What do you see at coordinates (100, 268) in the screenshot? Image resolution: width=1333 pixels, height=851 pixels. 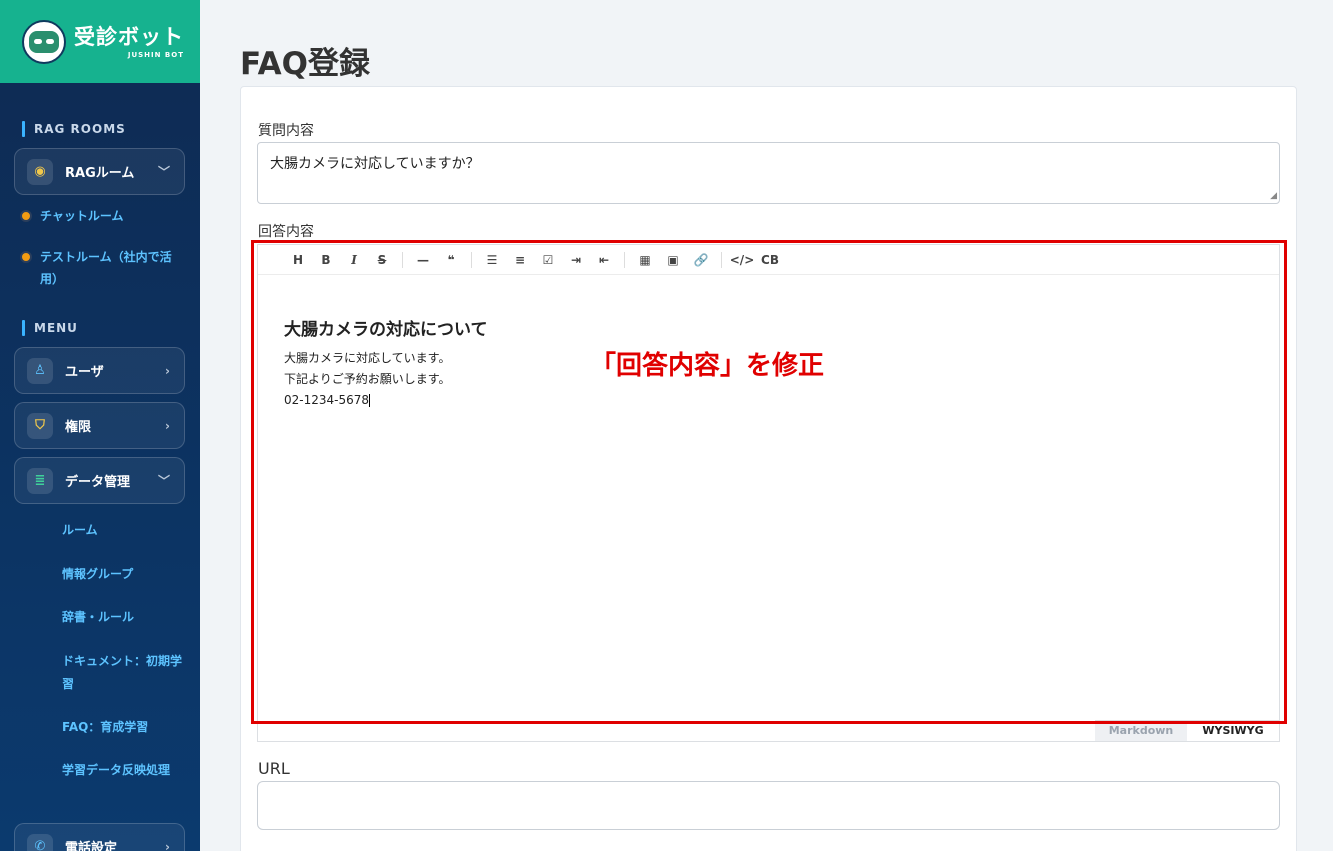 I see `sidebar-item-test-room: テストルーム（社内で活用）` at bounding box center [100, 268].